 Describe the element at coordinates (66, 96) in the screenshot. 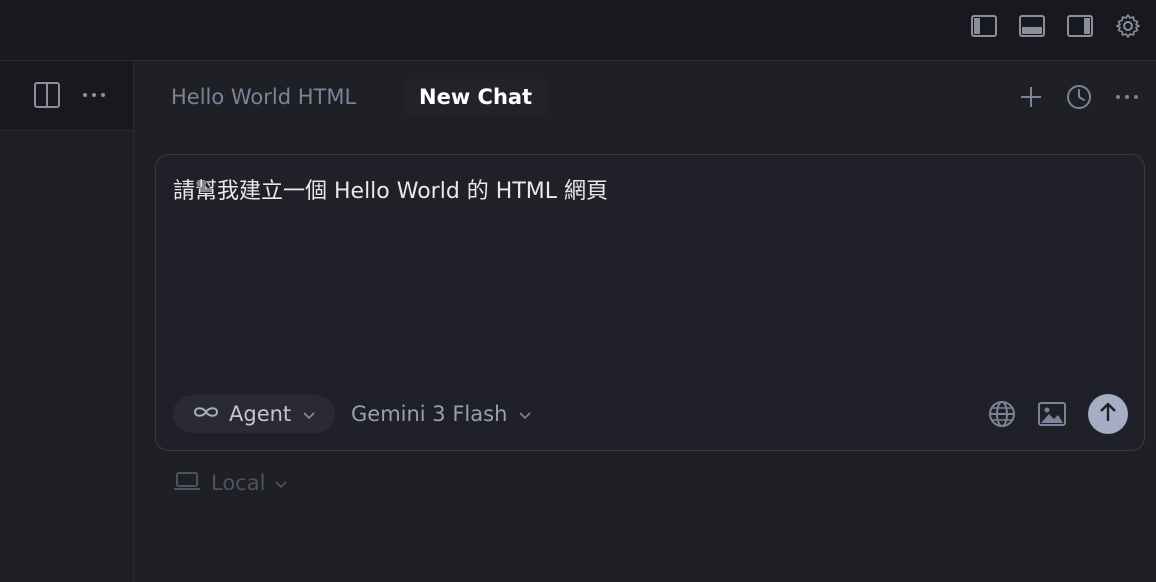

I see `sidebar-header` at that location.